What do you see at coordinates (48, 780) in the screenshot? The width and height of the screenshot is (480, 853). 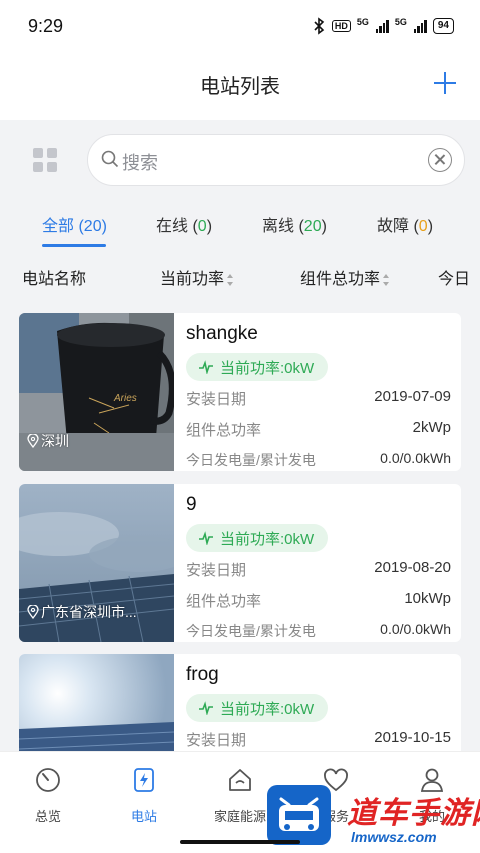 I see `overview-gauge-icon` at bounding box center [48, 780].